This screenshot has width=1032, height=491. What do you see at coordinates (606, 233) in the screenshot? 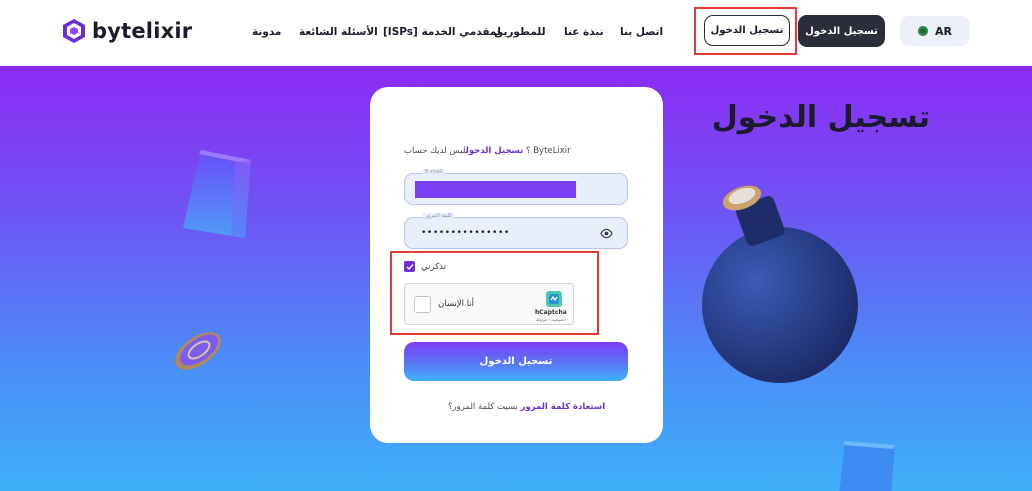
I see `eye-icon` at bounding box center [606, 233].